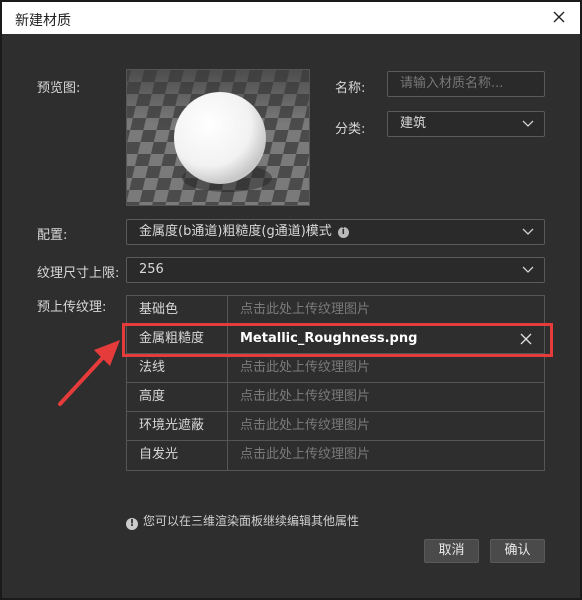 The height and width of the screenshot is (600, 582). I want to click on preview-label: 预览图:, so click(59, 88).